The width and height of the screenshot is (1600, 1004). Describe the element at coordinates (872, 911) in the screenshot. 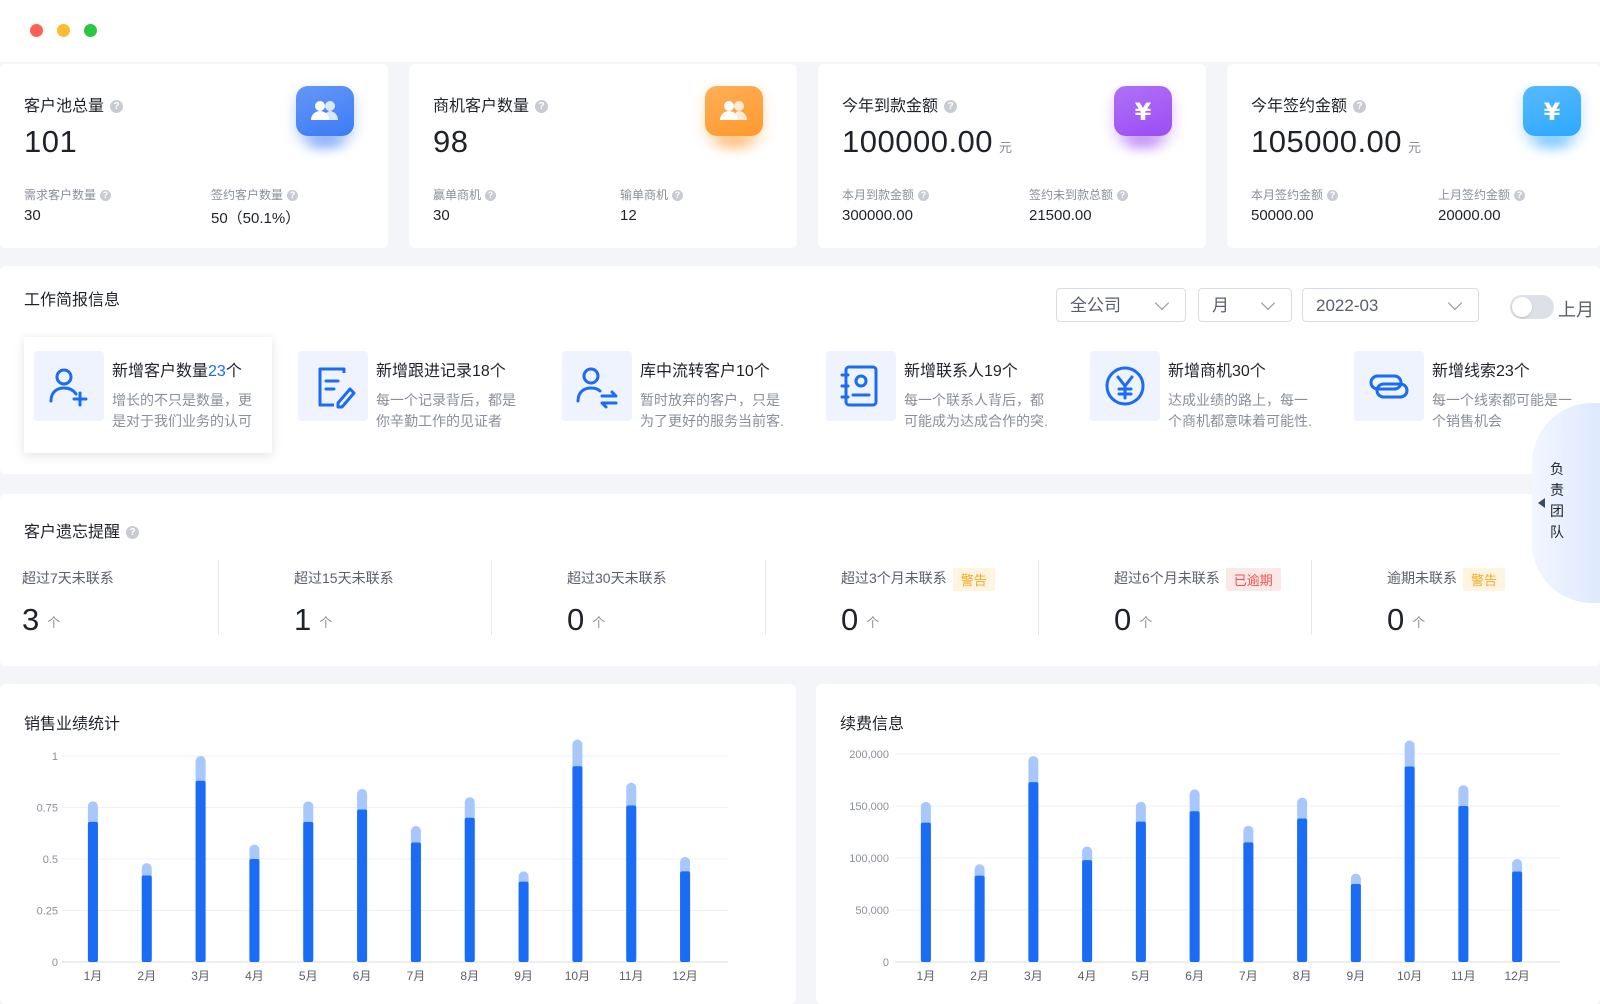

I see `y-tick-label: 50,000` at that location.